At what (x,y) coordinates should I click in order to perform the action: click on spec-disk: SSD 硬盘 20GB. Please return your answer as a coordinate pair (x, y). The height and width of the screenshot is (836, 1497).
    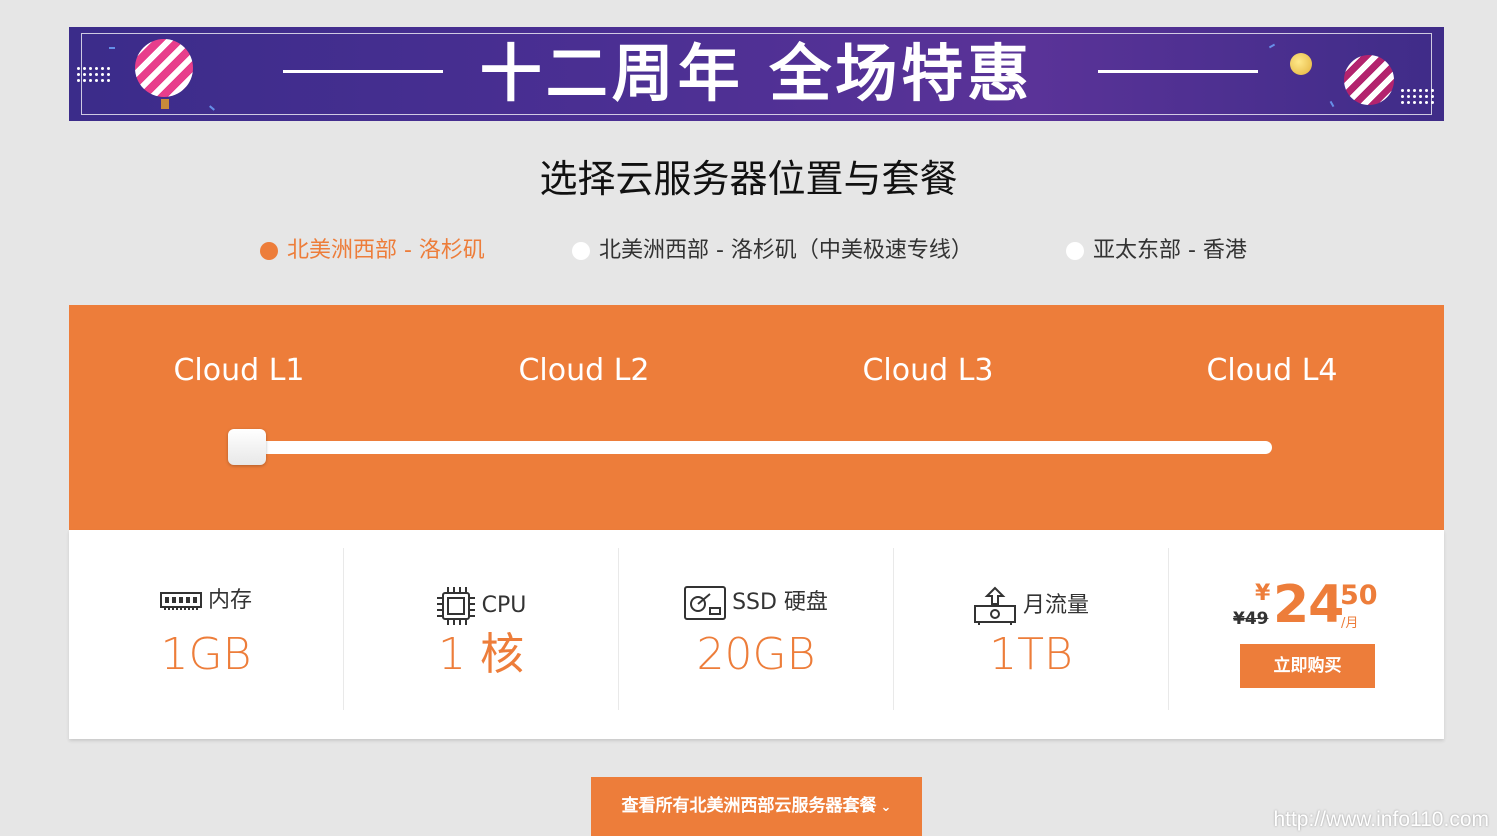
    Looking at the image, I should click on (756, 629).